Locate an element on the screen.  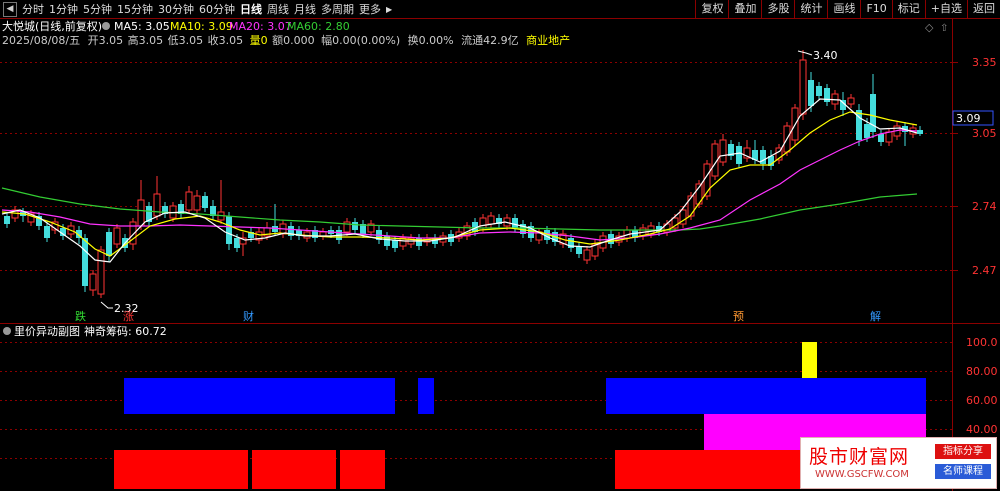
watermark-tag-course: 名师课程 is located at coordinates (963, 471).